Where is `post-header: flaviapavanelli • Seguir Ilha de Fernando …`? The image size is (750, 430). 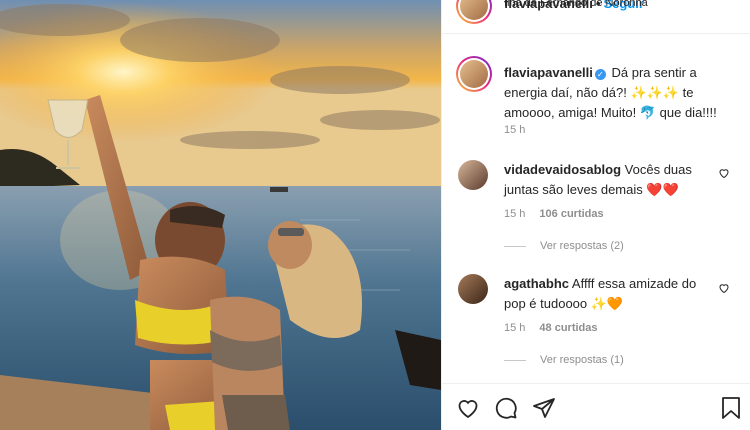 post-header: flaviapavanelli • Seguir Ilha de Fernando … is located at coordinates (596, 17).